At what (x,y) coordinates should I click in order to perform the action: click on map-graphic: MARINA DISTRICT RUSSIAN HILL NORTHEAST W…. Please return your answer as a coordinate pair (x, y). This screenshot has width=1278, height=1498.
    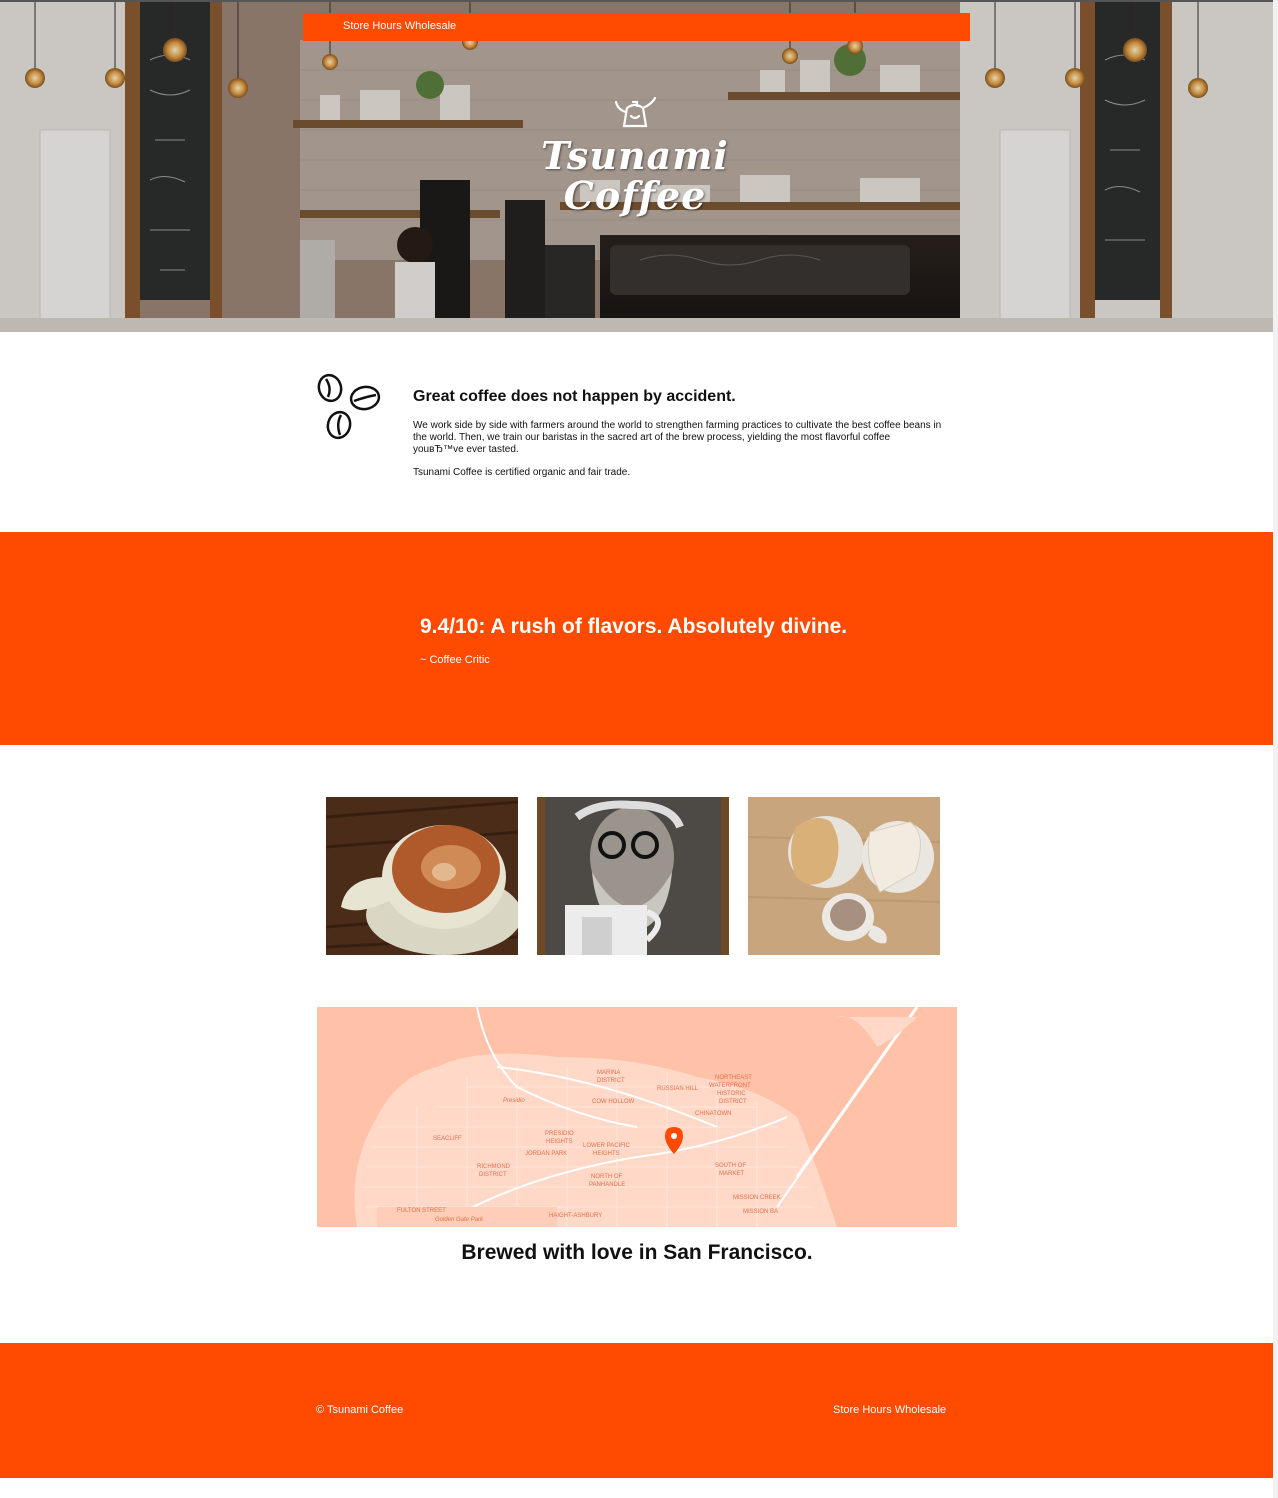
    Looking at the image, I should click on (637, 1117).